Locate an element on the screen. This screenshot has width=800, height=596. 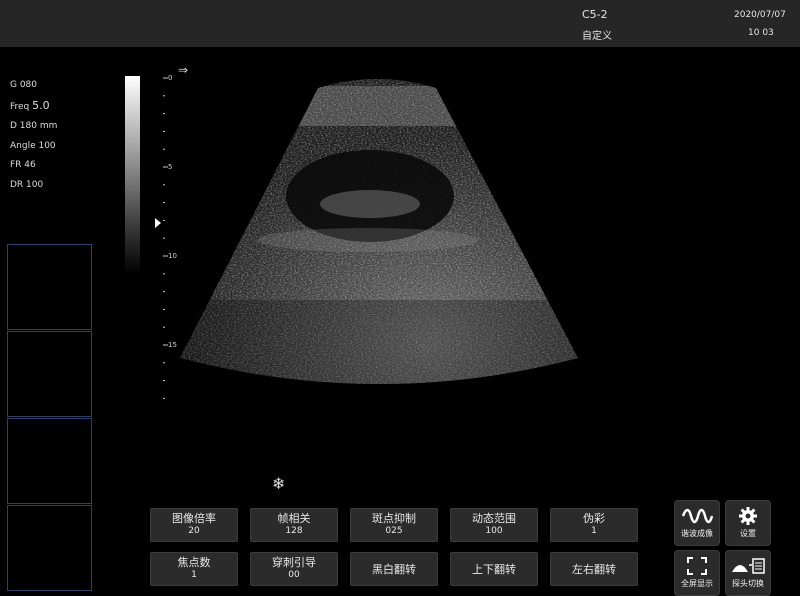
settings-button: 设置 is located at coordinates (748, 523).